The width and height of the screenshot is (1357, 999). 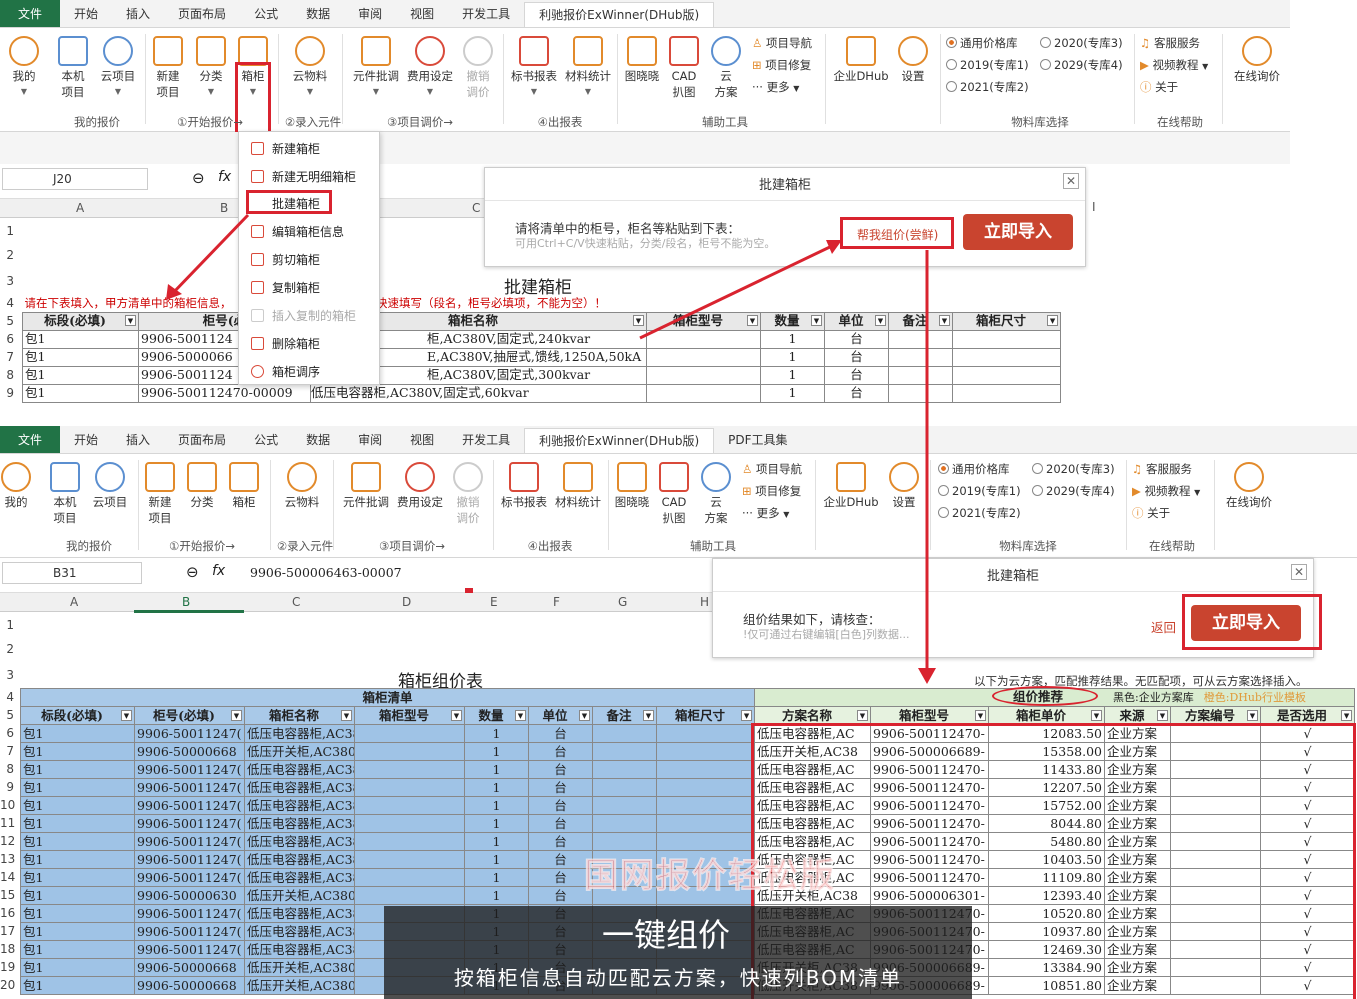 What do you see at coordinates (678, 978) in the screenshot?
I see `caption-subtitle: 按箱柜信息自动匹配云方案，快速列BOM清单` at bounding box center [678, 978].